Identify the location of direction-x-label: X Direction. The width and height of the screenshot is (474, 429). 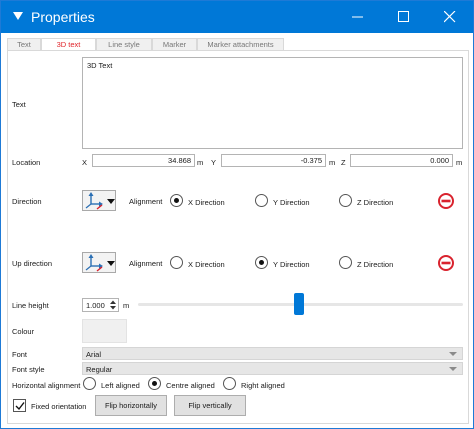
(206, 202).